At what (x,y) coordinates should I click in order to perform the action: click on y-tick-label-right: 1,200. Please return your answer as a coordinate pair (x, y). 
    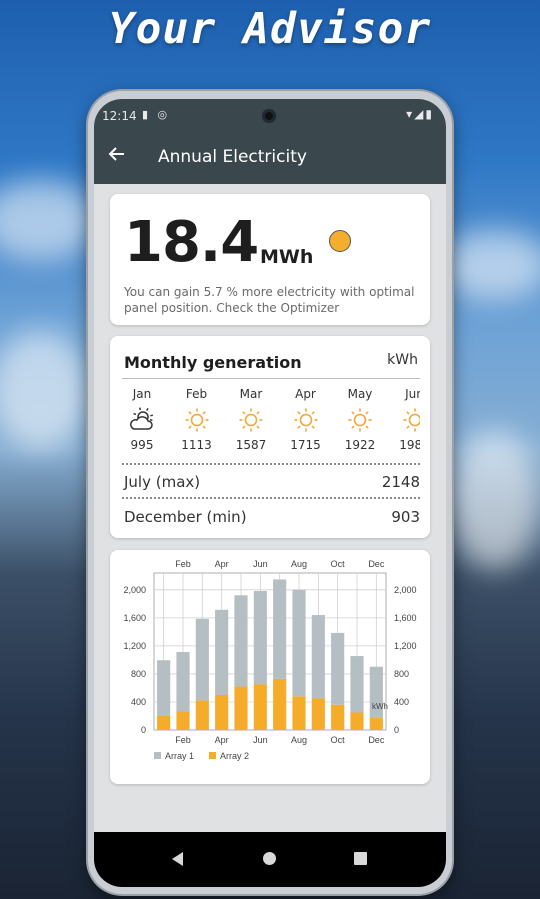
    Looking at the image, I should click on (405, 646).